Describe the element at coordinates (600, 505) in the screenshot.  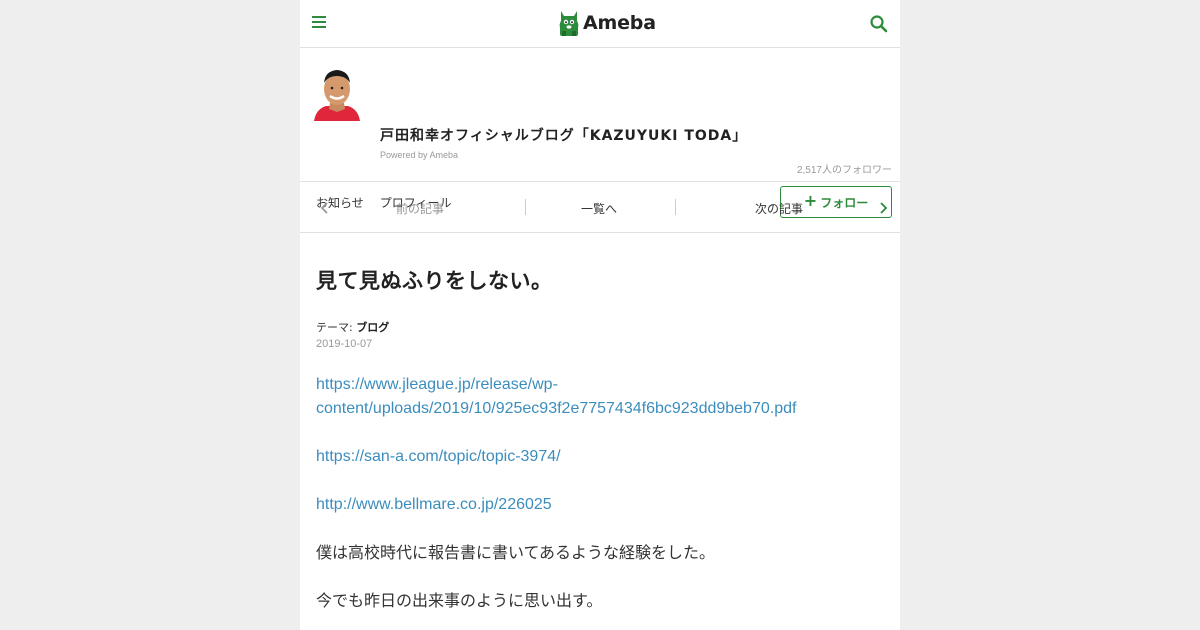
I see `bellmare-link: http://www.bellmare.co.jp/226025` at that location.